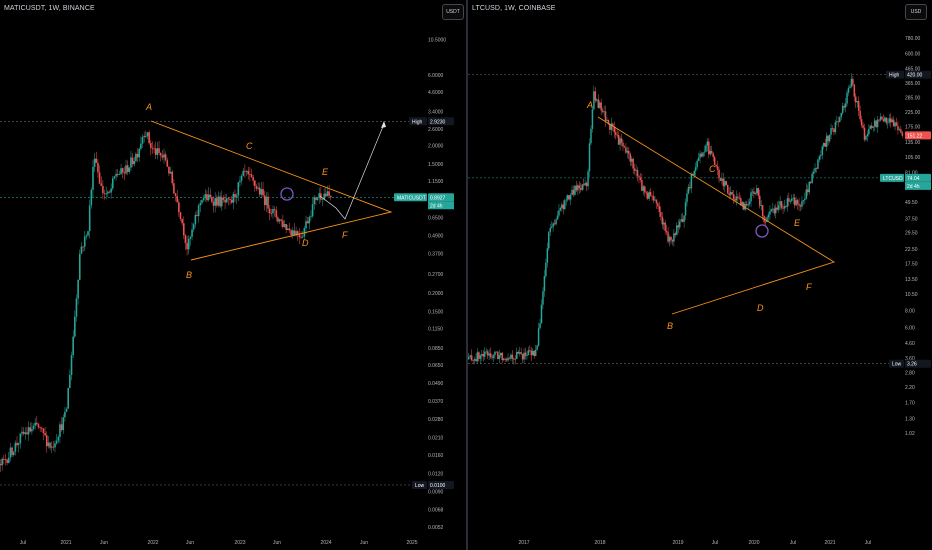 The height and width of the screenshot is (550, 932). I want to click on symbol-title: MATICUSDT, 1W, BINANCE, so click(49, 8).